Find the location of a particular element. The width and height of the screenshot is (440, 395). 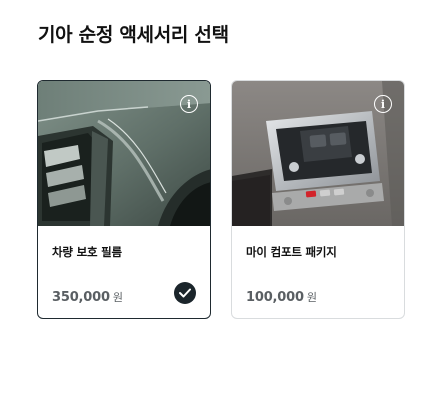

accessory-name: 마이 컴포트 패키지 is located at coordinates (291, 252).